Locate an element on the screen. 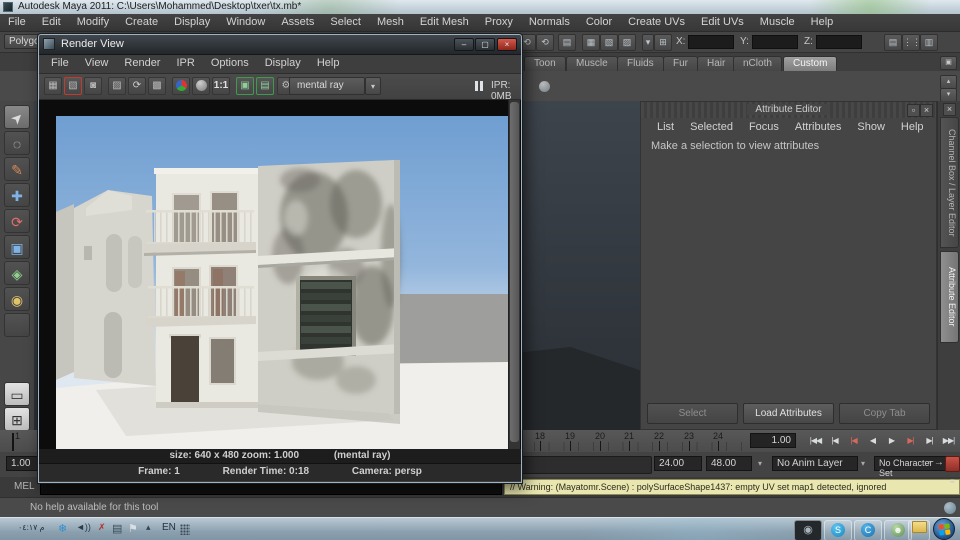 The width and height of the screenshot is (960, 540). menu-item: Create UVs is located at coordinates (656, 21).